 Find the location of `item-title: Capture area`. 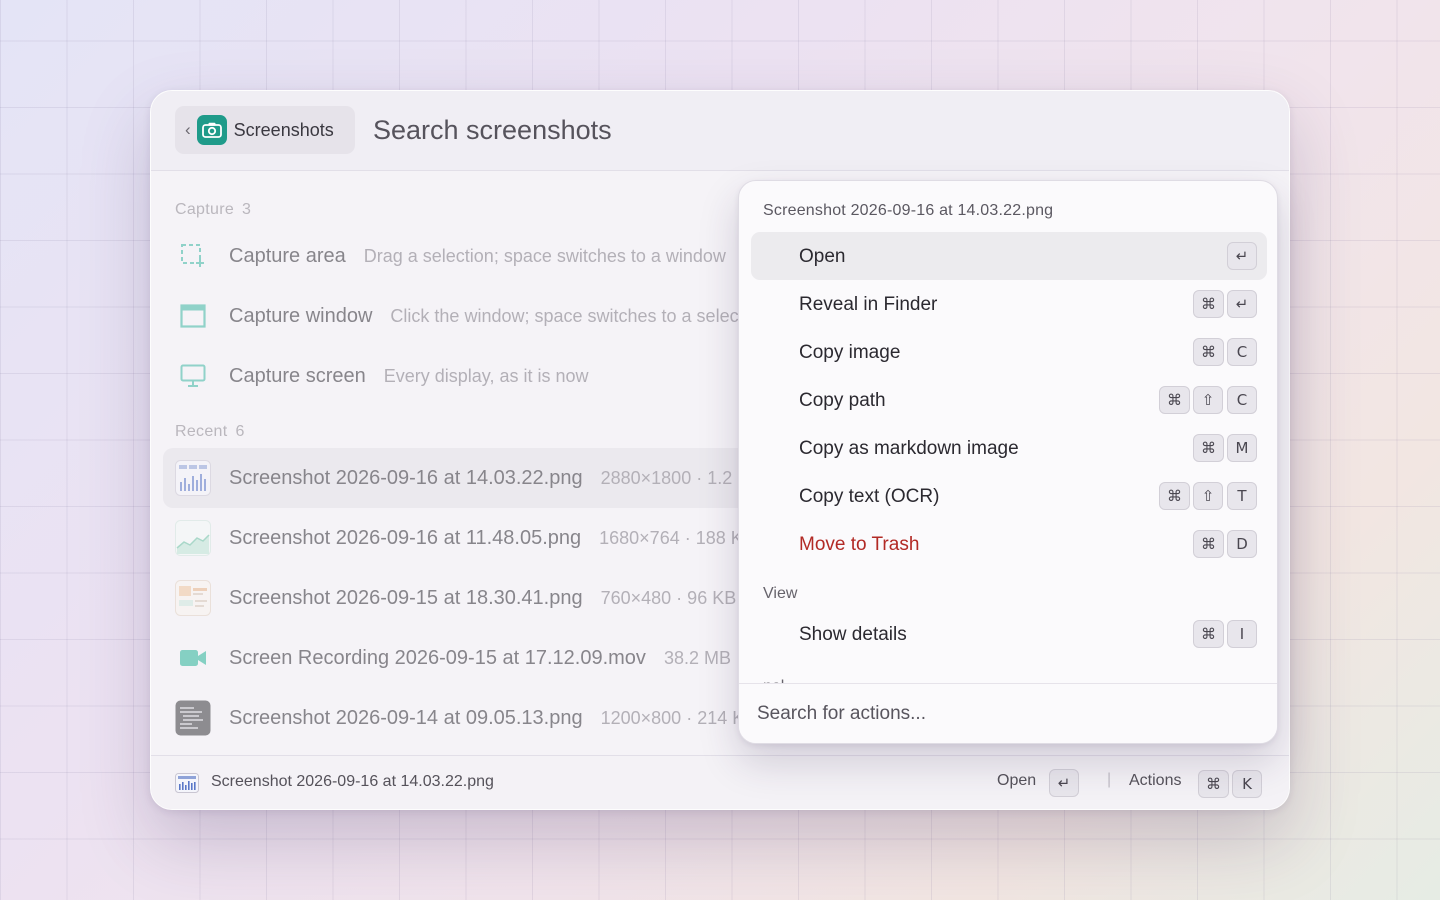

item-title: Capture area is located at coordinates (287, 255).